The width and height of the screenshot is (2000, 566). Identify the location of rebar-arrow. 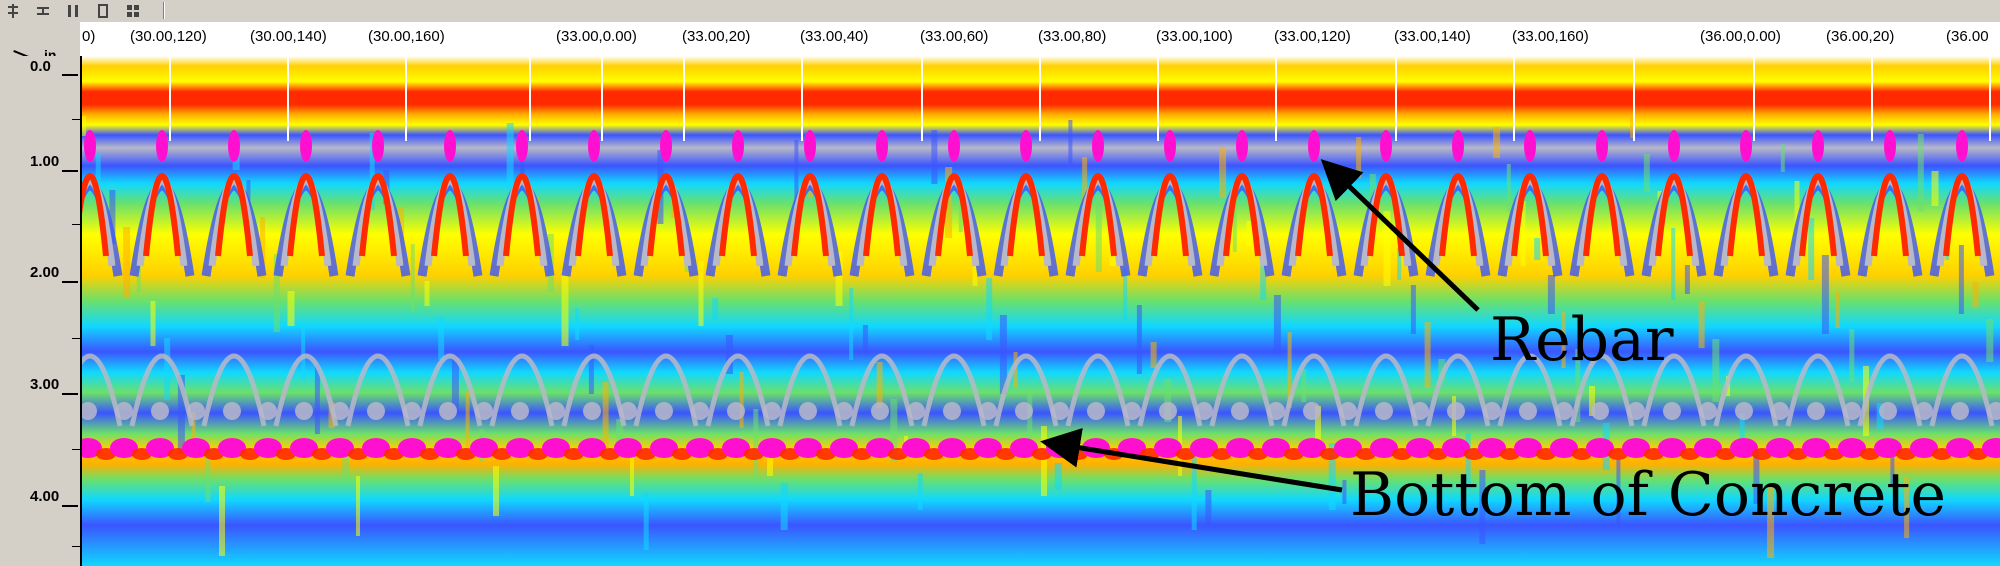
(1400, 235).